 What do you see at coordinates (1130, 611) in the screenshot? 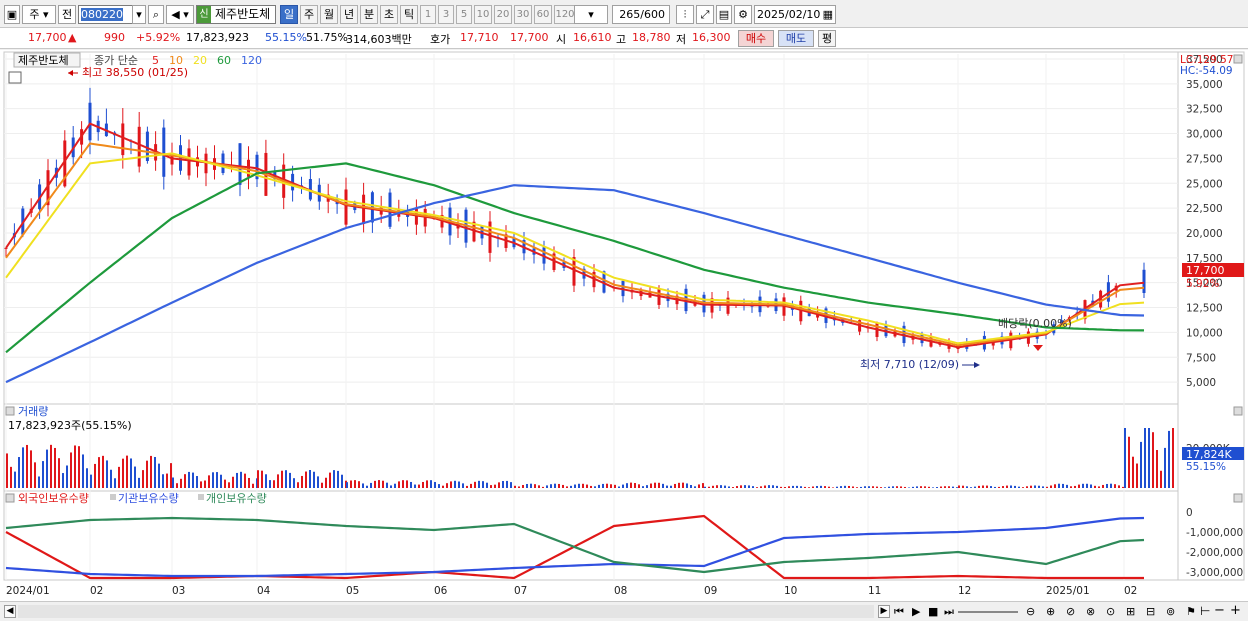
I see `export-icon: ⊞` at bounding box center [1130, 611].